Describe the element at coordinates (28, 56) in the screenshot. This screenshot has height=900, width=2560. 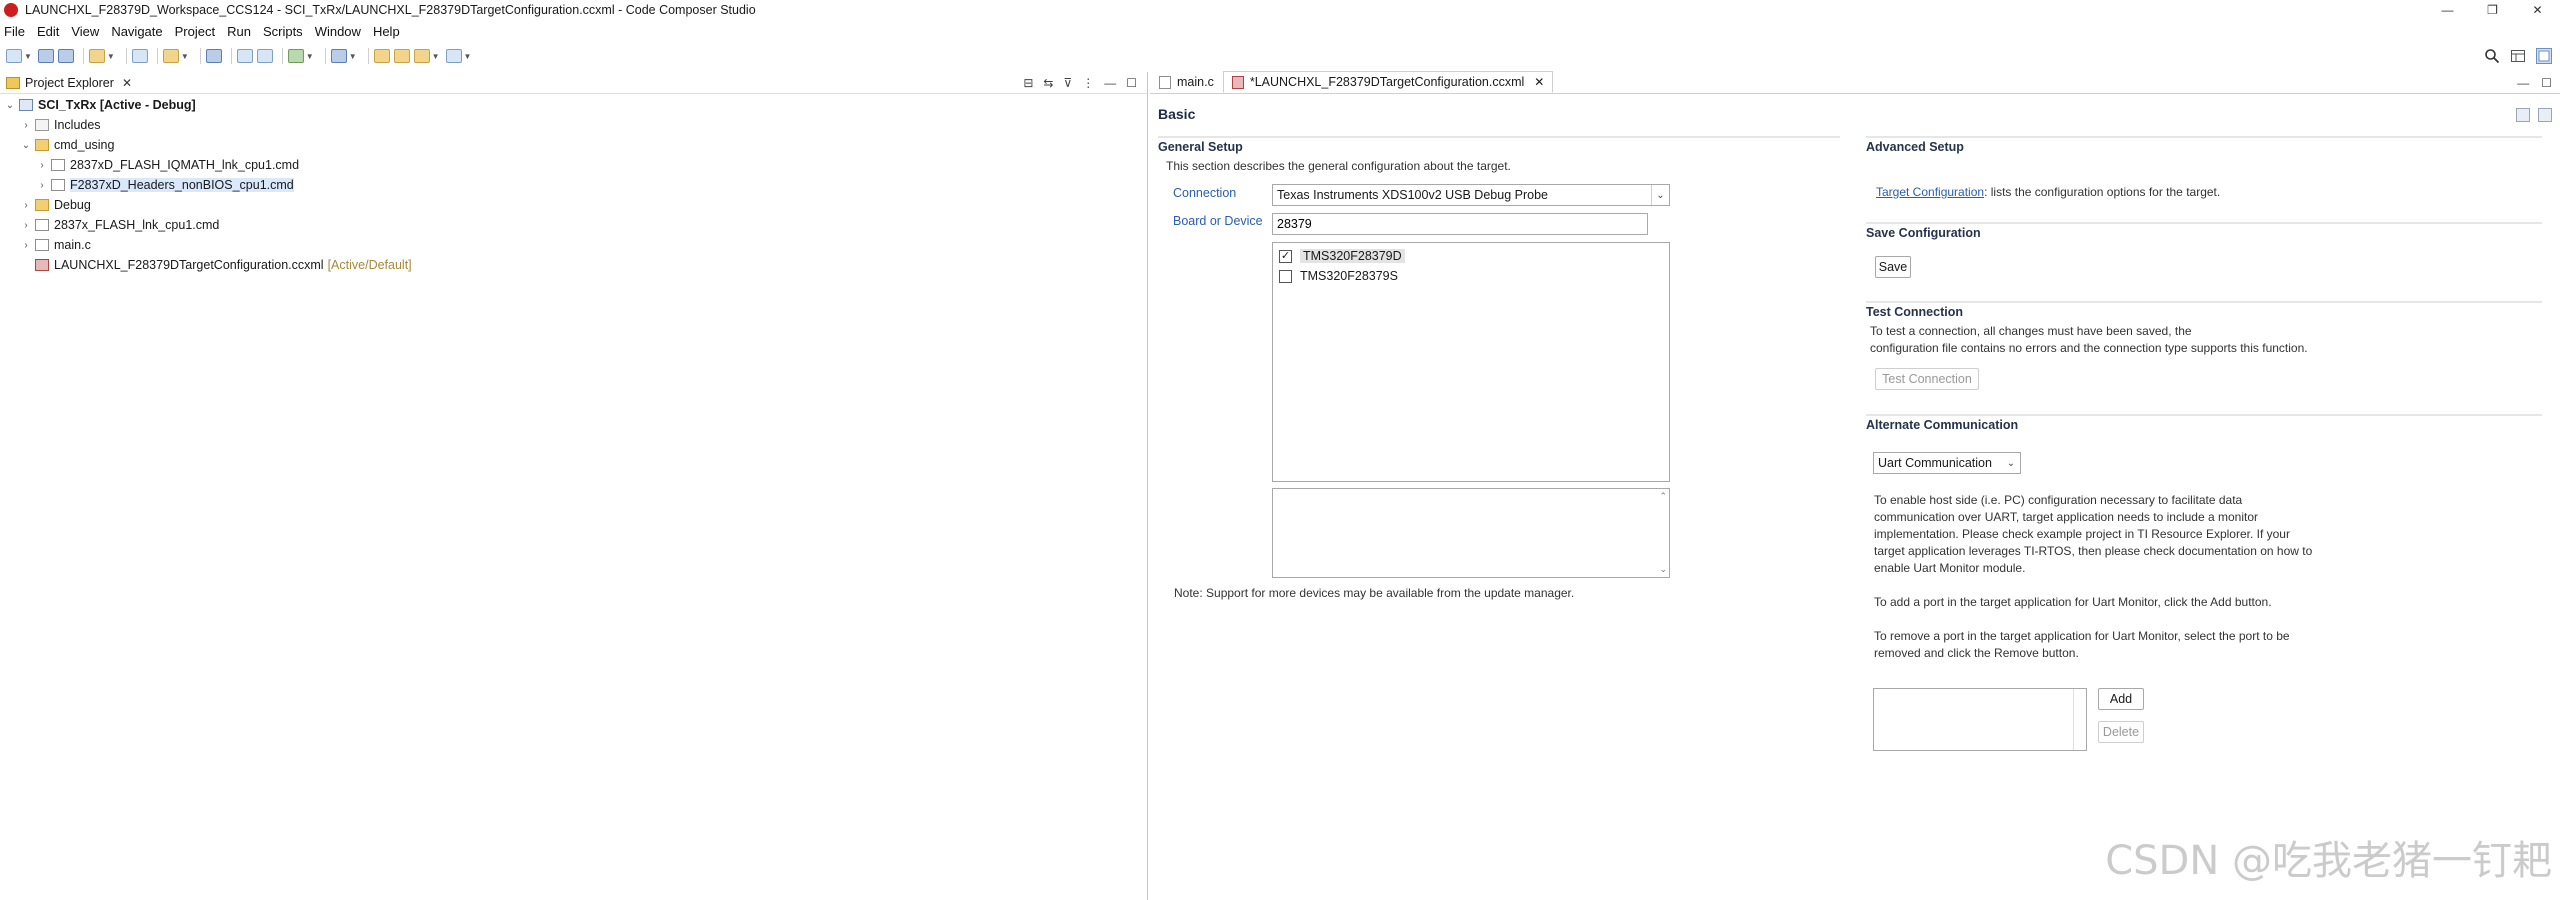
I see `new-dropdown-icon: ▼` at that location.